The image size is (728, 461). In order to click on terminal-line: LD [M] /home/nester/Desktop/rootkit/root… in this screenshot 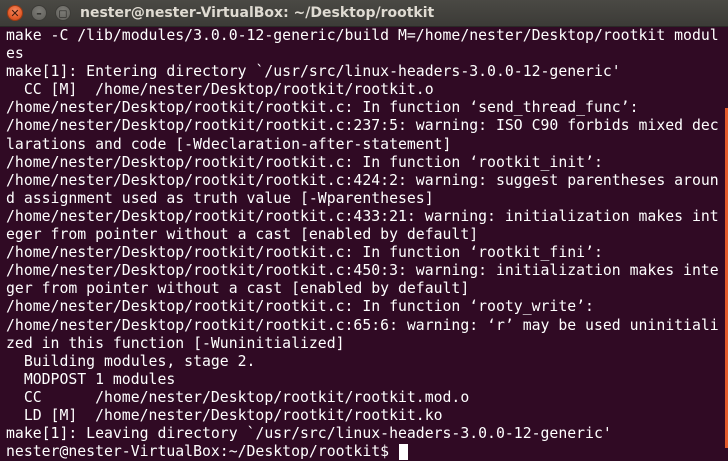, I will do `click(224, 415)`.